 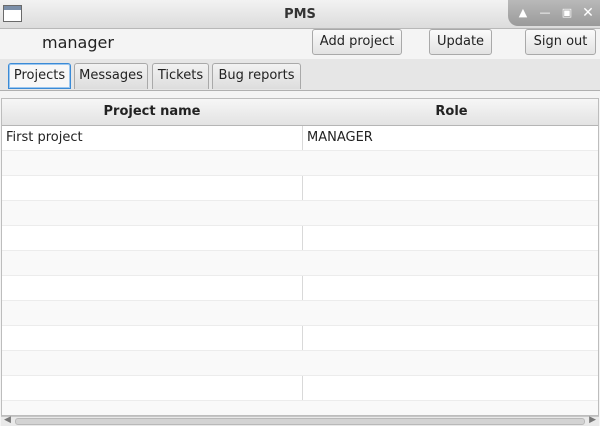 I want to click on tab-bug-reports: Bug reports, so click(x=256, y=76).